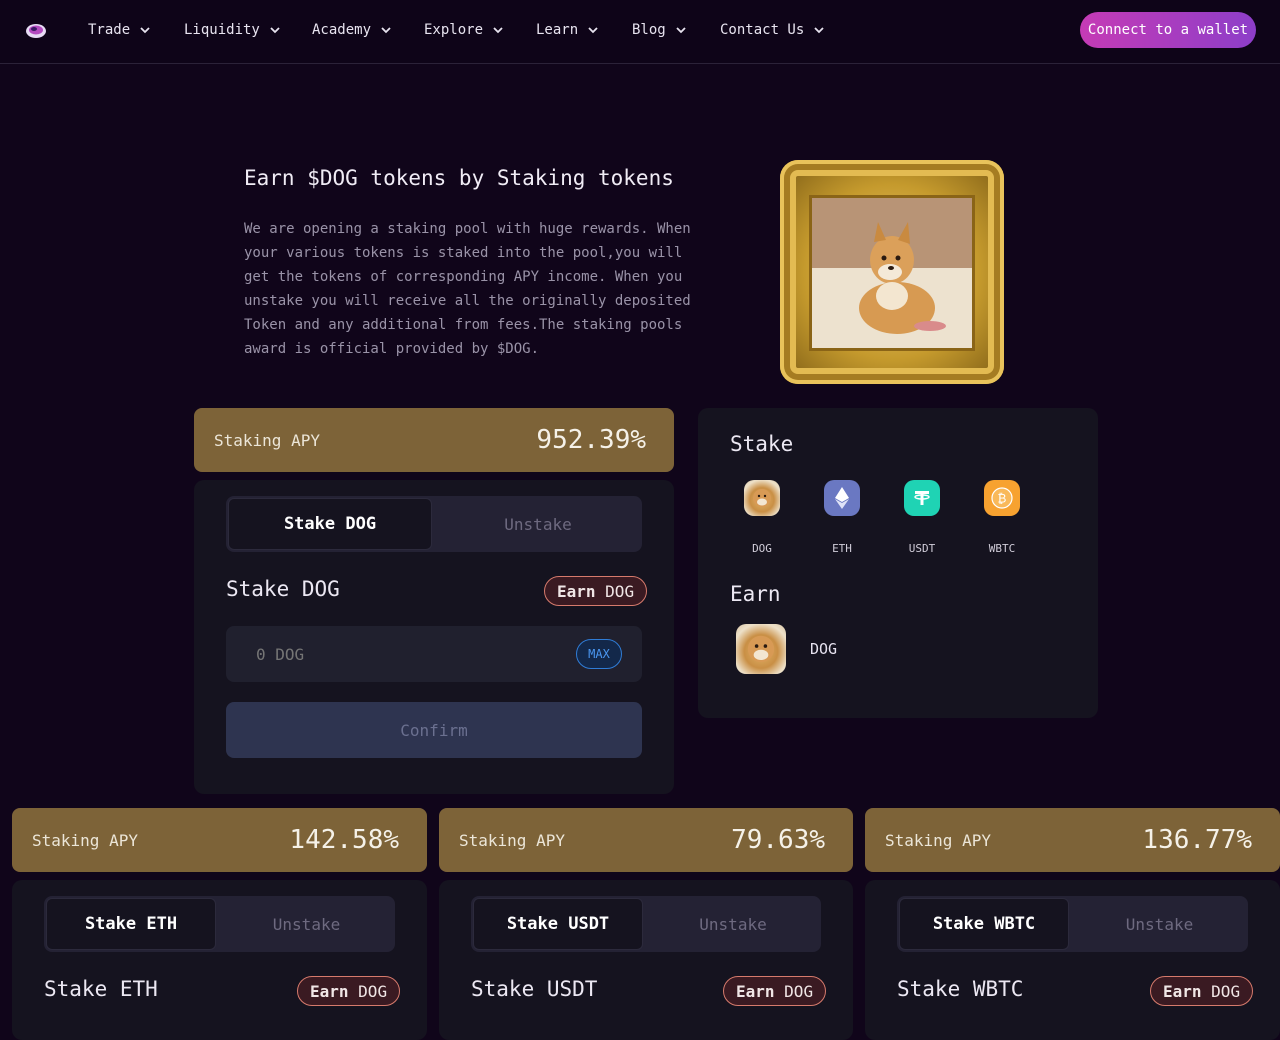 The height and width of the screenshot is (1040, 1280). I want to click on nav-academy: Academy, so click(351, 30).